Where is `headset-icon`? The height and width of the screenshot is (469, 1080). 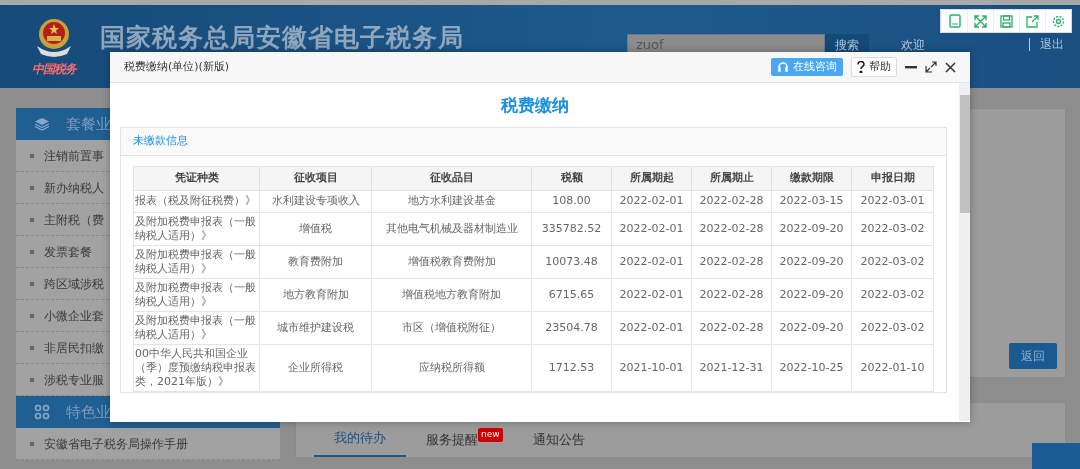 headset-icon is located at coordinates (783, 67).